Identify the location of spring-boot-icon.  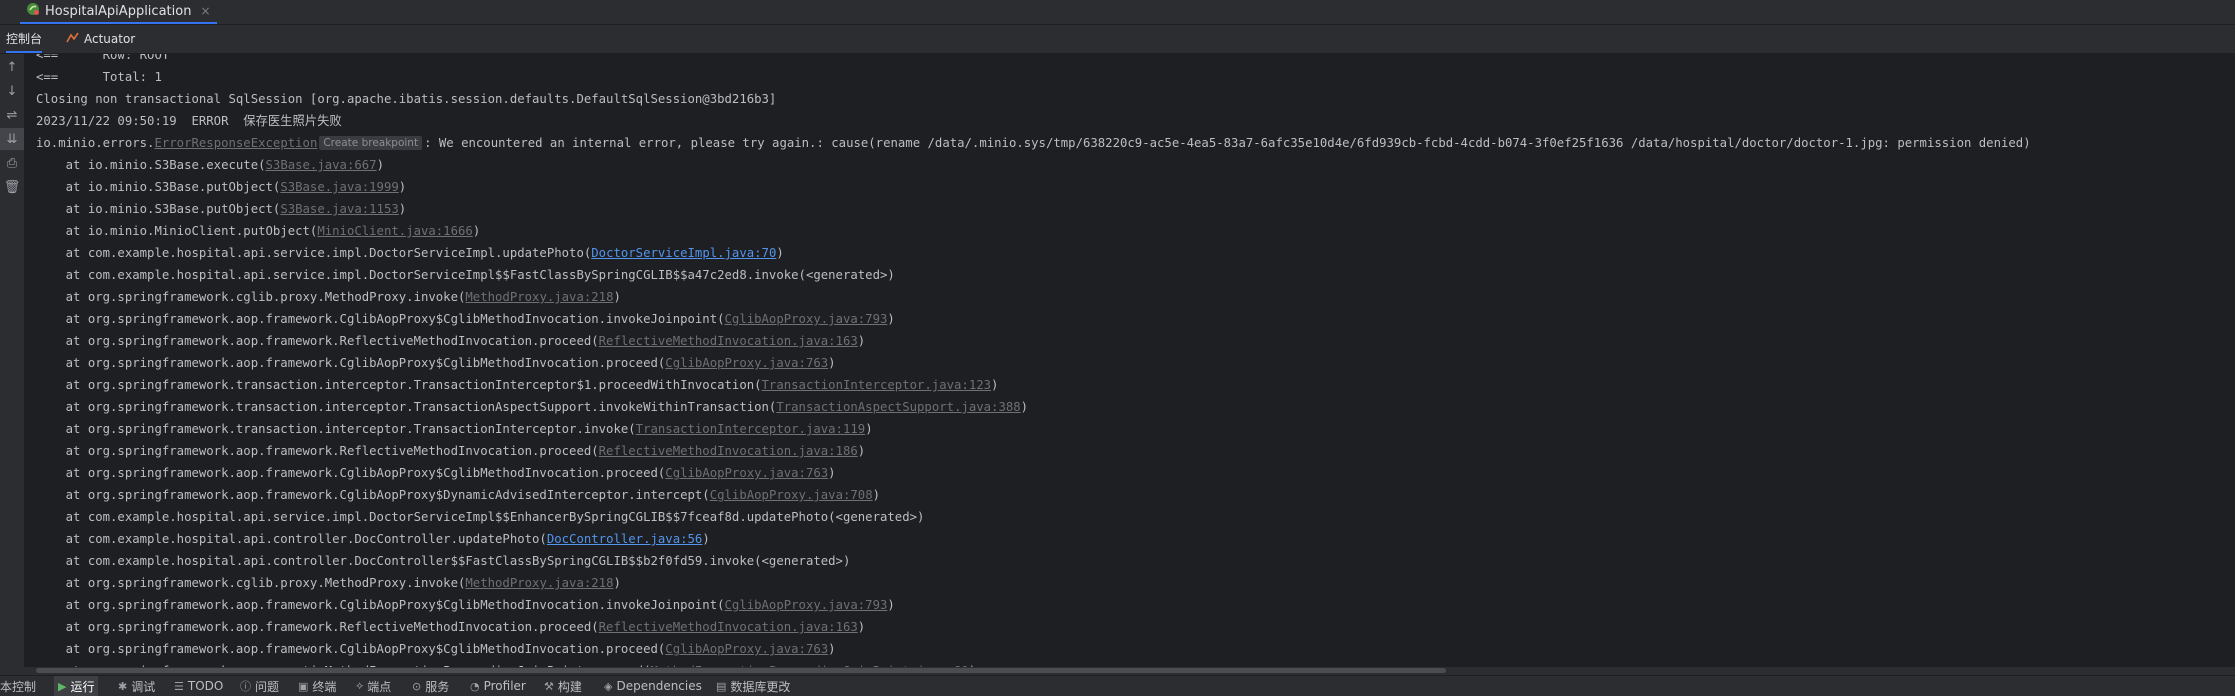
(33, 11).